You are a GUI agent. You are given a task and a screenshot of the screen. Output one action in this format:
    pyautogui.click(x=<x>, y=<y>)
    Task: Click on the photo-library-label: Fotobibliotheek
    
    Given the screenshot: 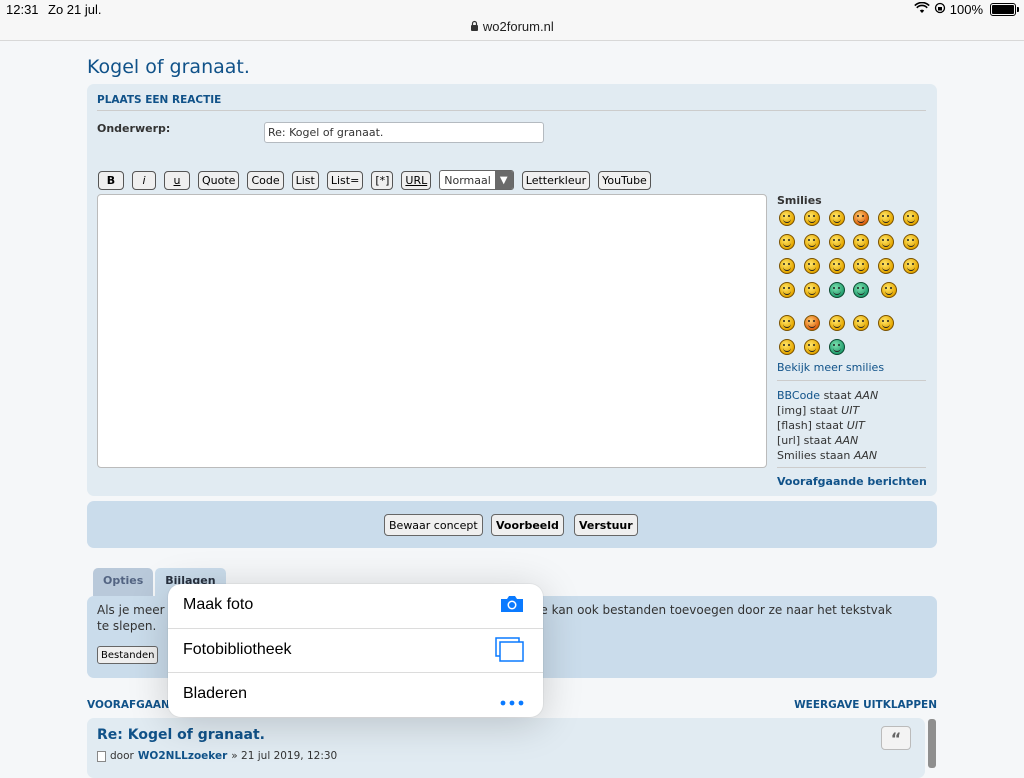 What is the action you would take?
    pyautogui.click(x=237, y=649)
    